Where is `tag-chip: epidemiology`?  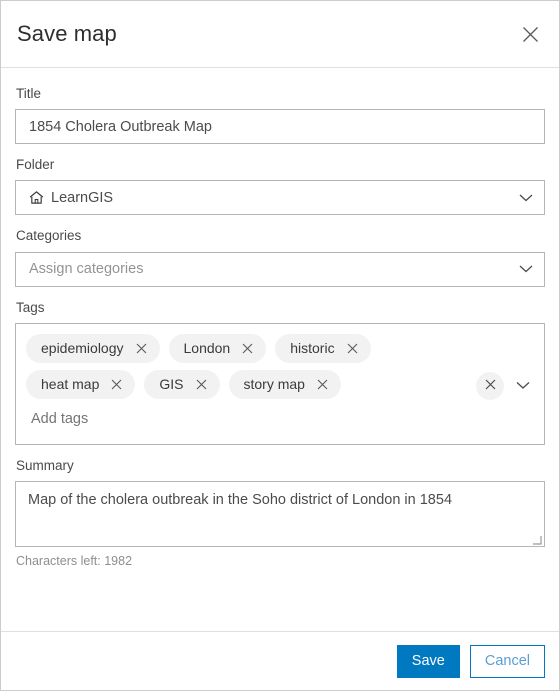 tag-chip: epidemiology is located at coordinates (93, 348).